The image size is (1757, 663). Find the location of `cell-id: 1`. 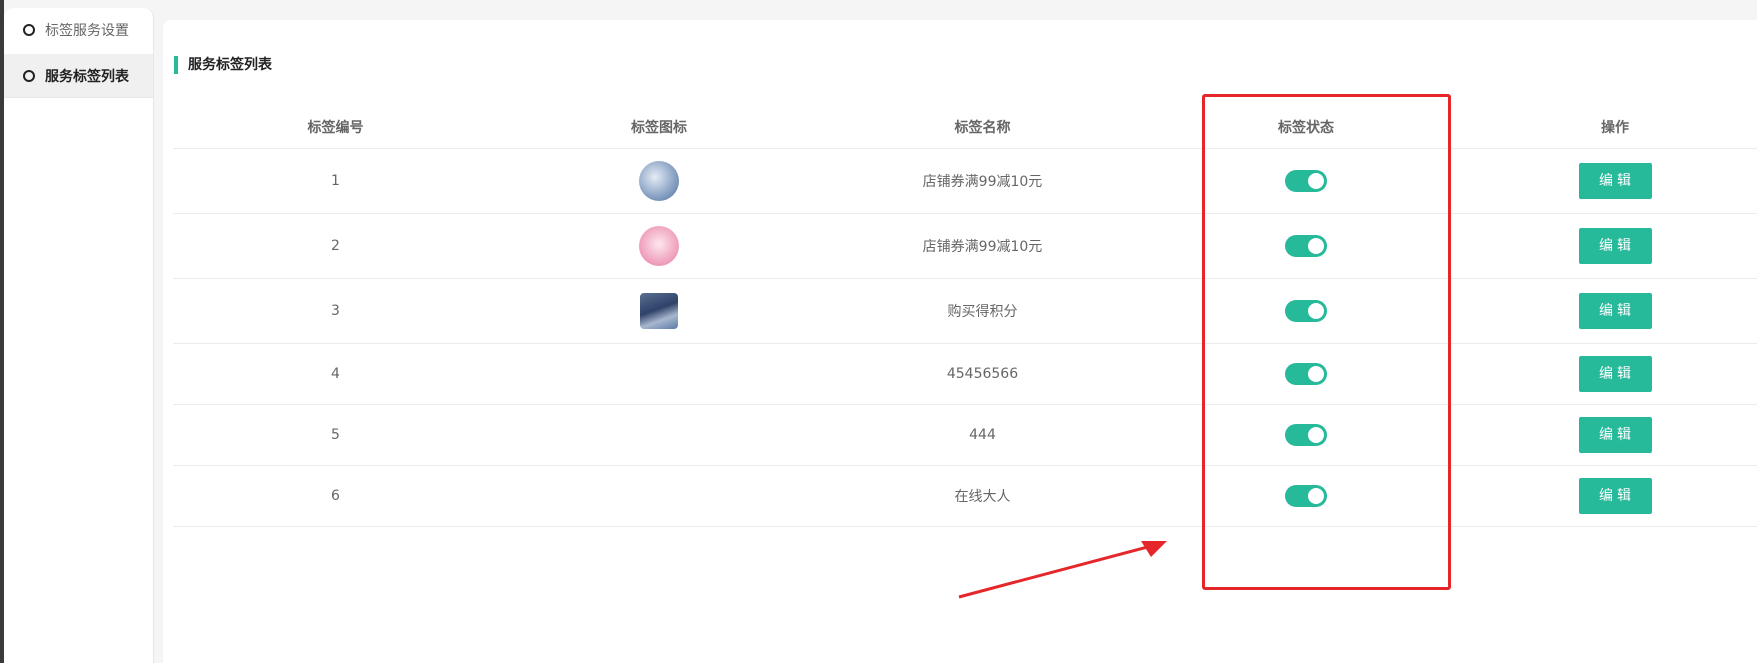

cell-id: 1 is located at coordinates (335, 181).